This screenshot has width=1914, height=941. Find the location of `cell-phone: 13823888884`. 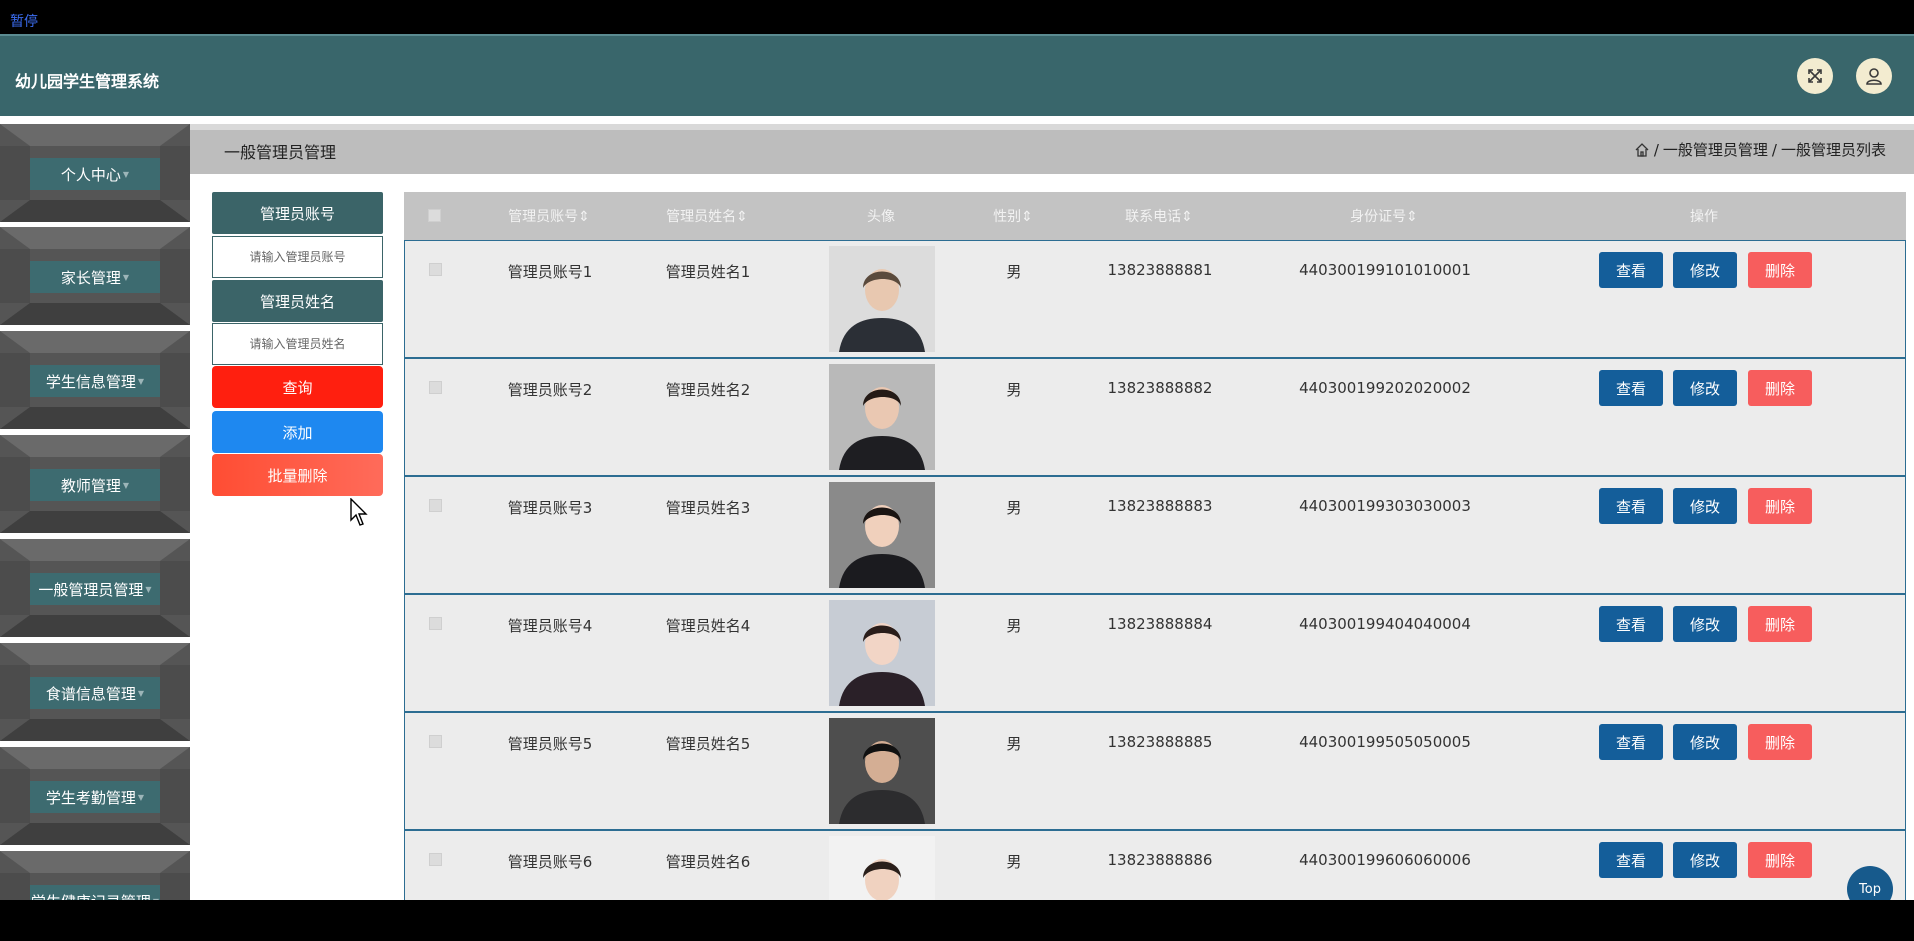

cell-phone: 13823888884 is located at coordinates (1160, 624).